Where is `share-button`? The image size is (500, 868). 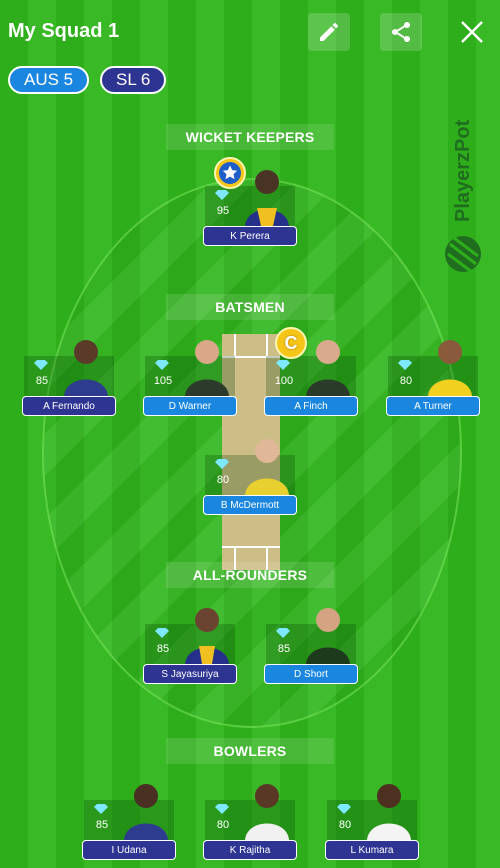 share-button is located at coordinates (401, 32).